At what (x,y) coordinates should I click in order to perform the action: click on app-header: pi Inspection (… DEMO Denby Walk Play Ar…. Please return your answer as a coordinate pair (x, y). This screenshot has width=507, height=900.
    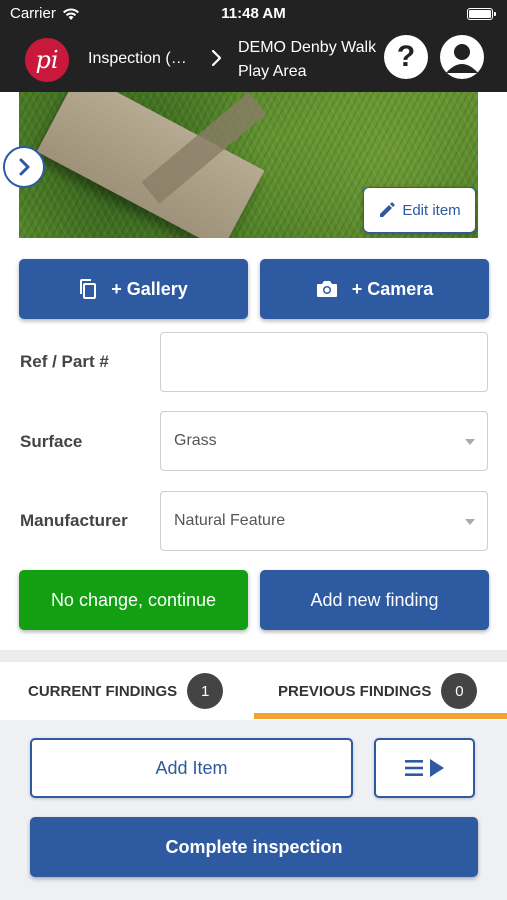
    Looking at the image, I should click on (253, 60).